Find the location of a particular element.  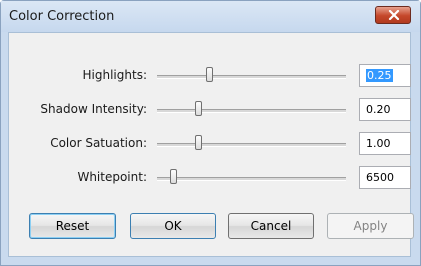

shadow-intensity-value-field: 0.20 is located at coordinates (385, 109).